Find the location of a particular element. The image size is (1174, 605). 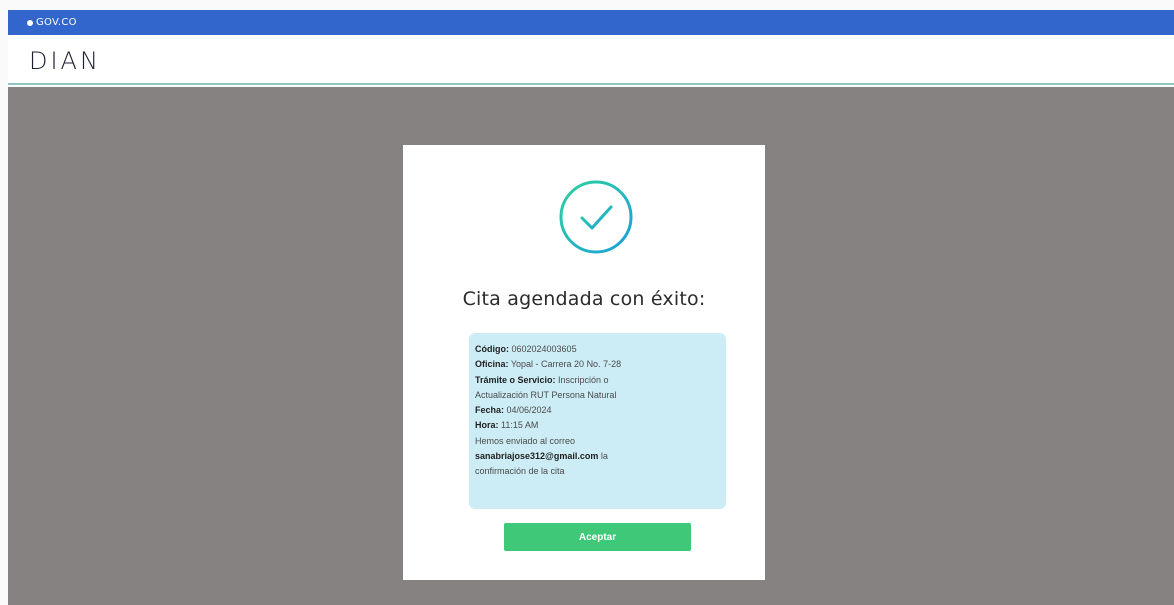

gov-co-bar: GOV.CO is located at coordinates (591, 22).